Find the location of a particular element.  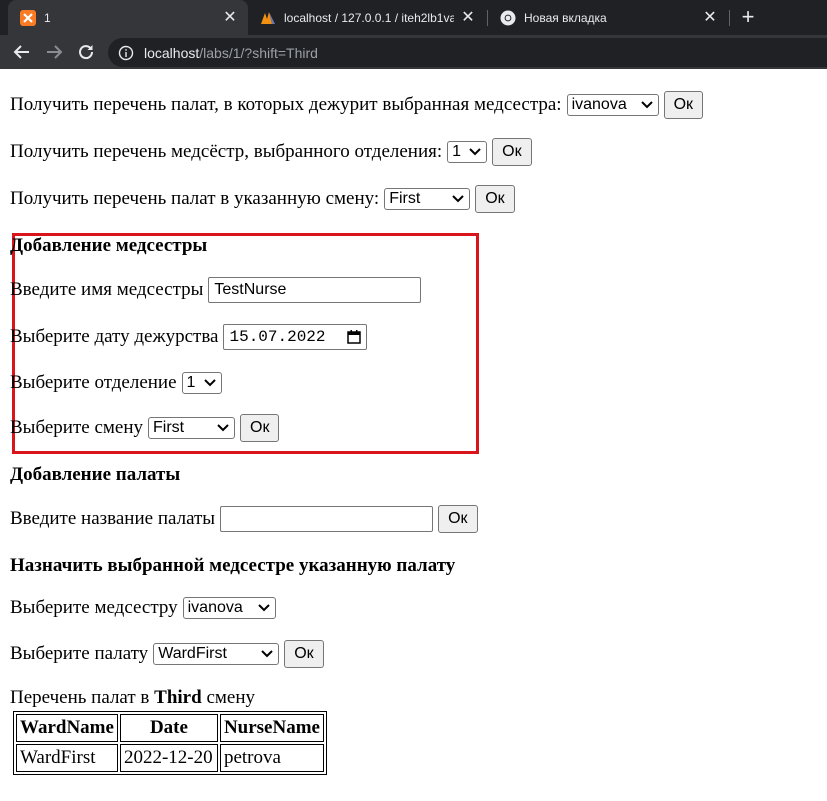

calendar-icon is located at coordinates (354, 337).